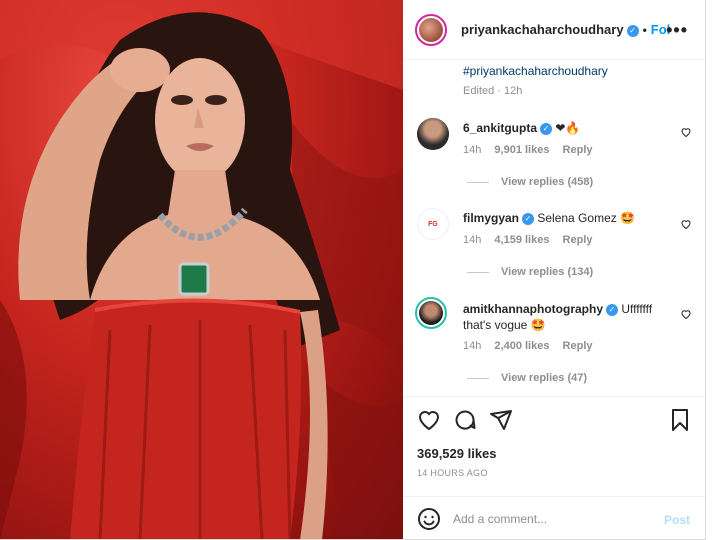  What do you see at coordinates (586, 218) in the screenshot?
I see `comment-text: Selena Gomez 🤩` at bounding box center [586, 218].